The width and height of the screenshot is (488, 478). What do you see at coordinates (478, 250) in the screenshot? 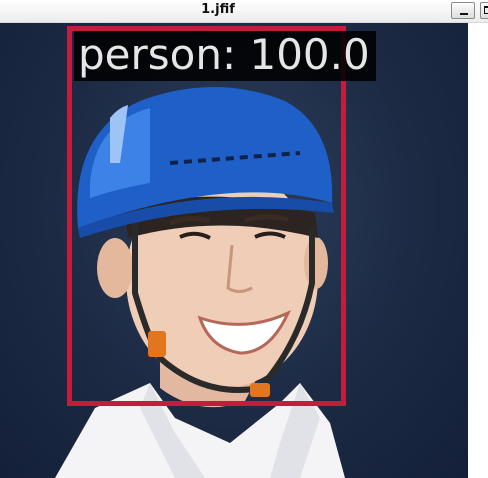
I see `window-margin` at bounding box center [478, 250].